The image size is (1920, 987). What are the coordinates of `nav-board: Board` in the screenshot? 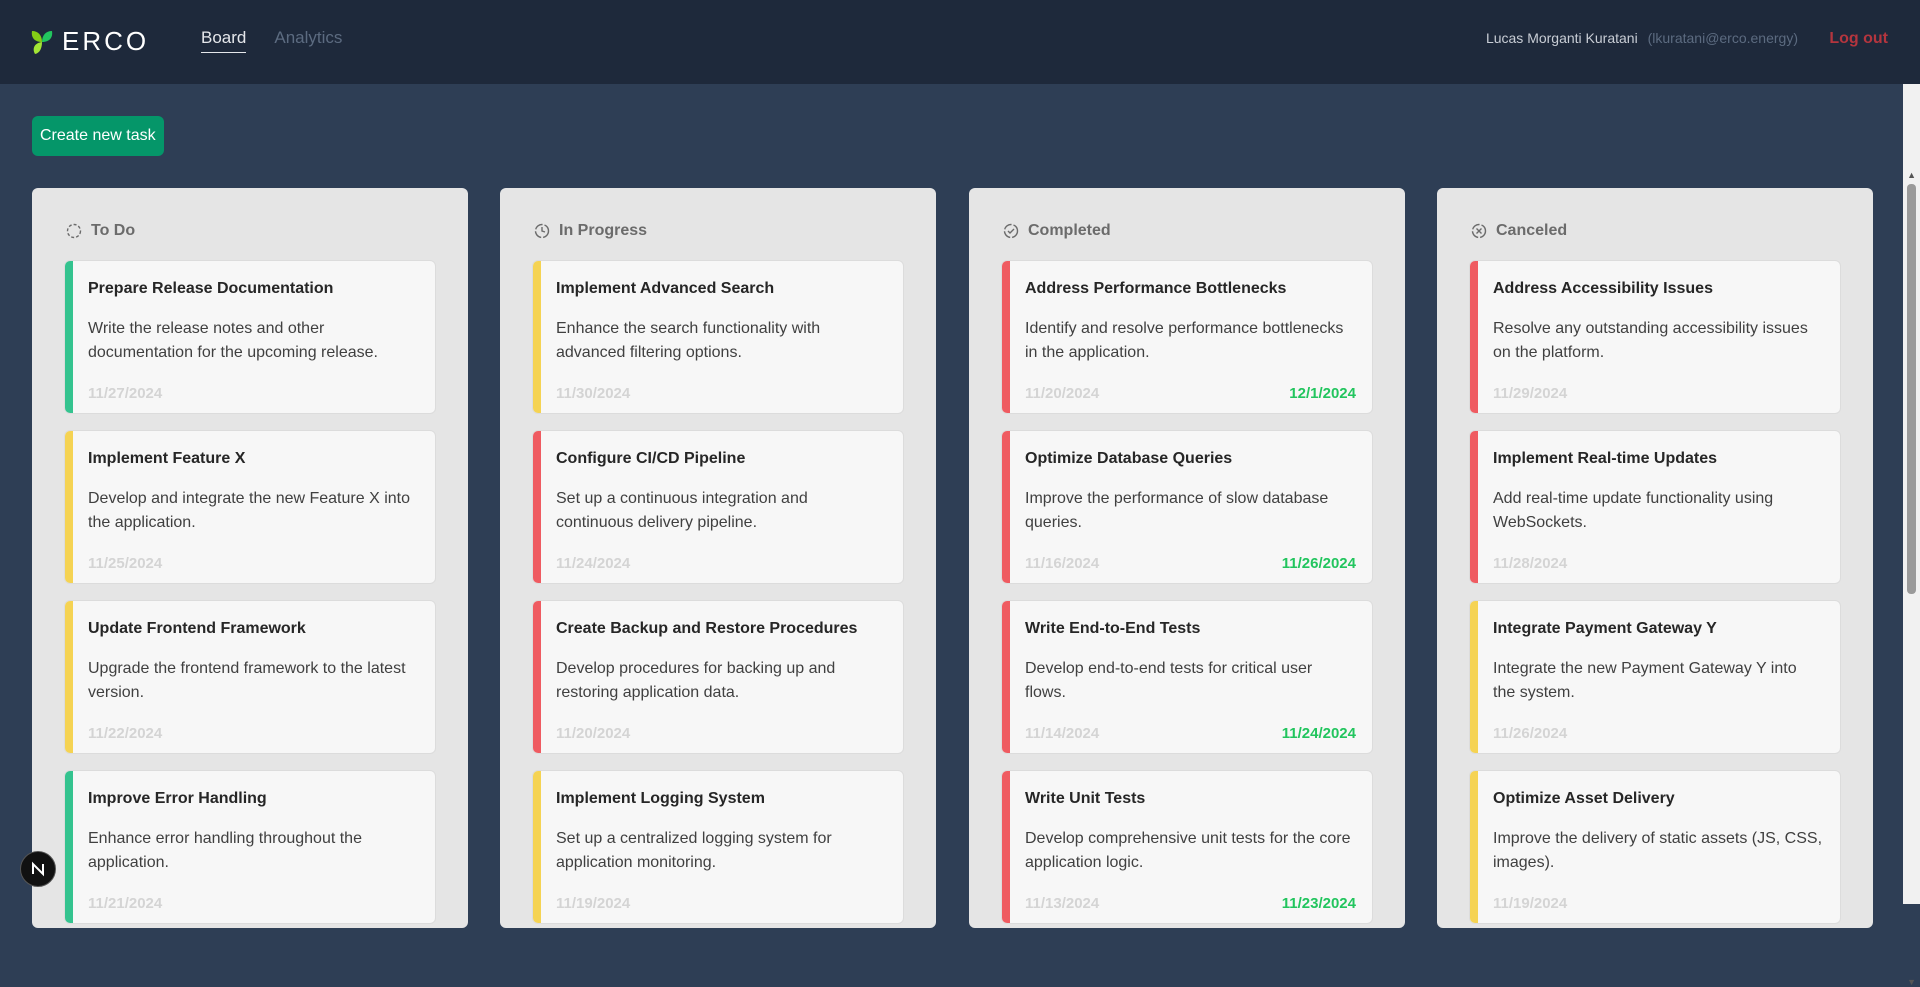 It's located at (224, 40).